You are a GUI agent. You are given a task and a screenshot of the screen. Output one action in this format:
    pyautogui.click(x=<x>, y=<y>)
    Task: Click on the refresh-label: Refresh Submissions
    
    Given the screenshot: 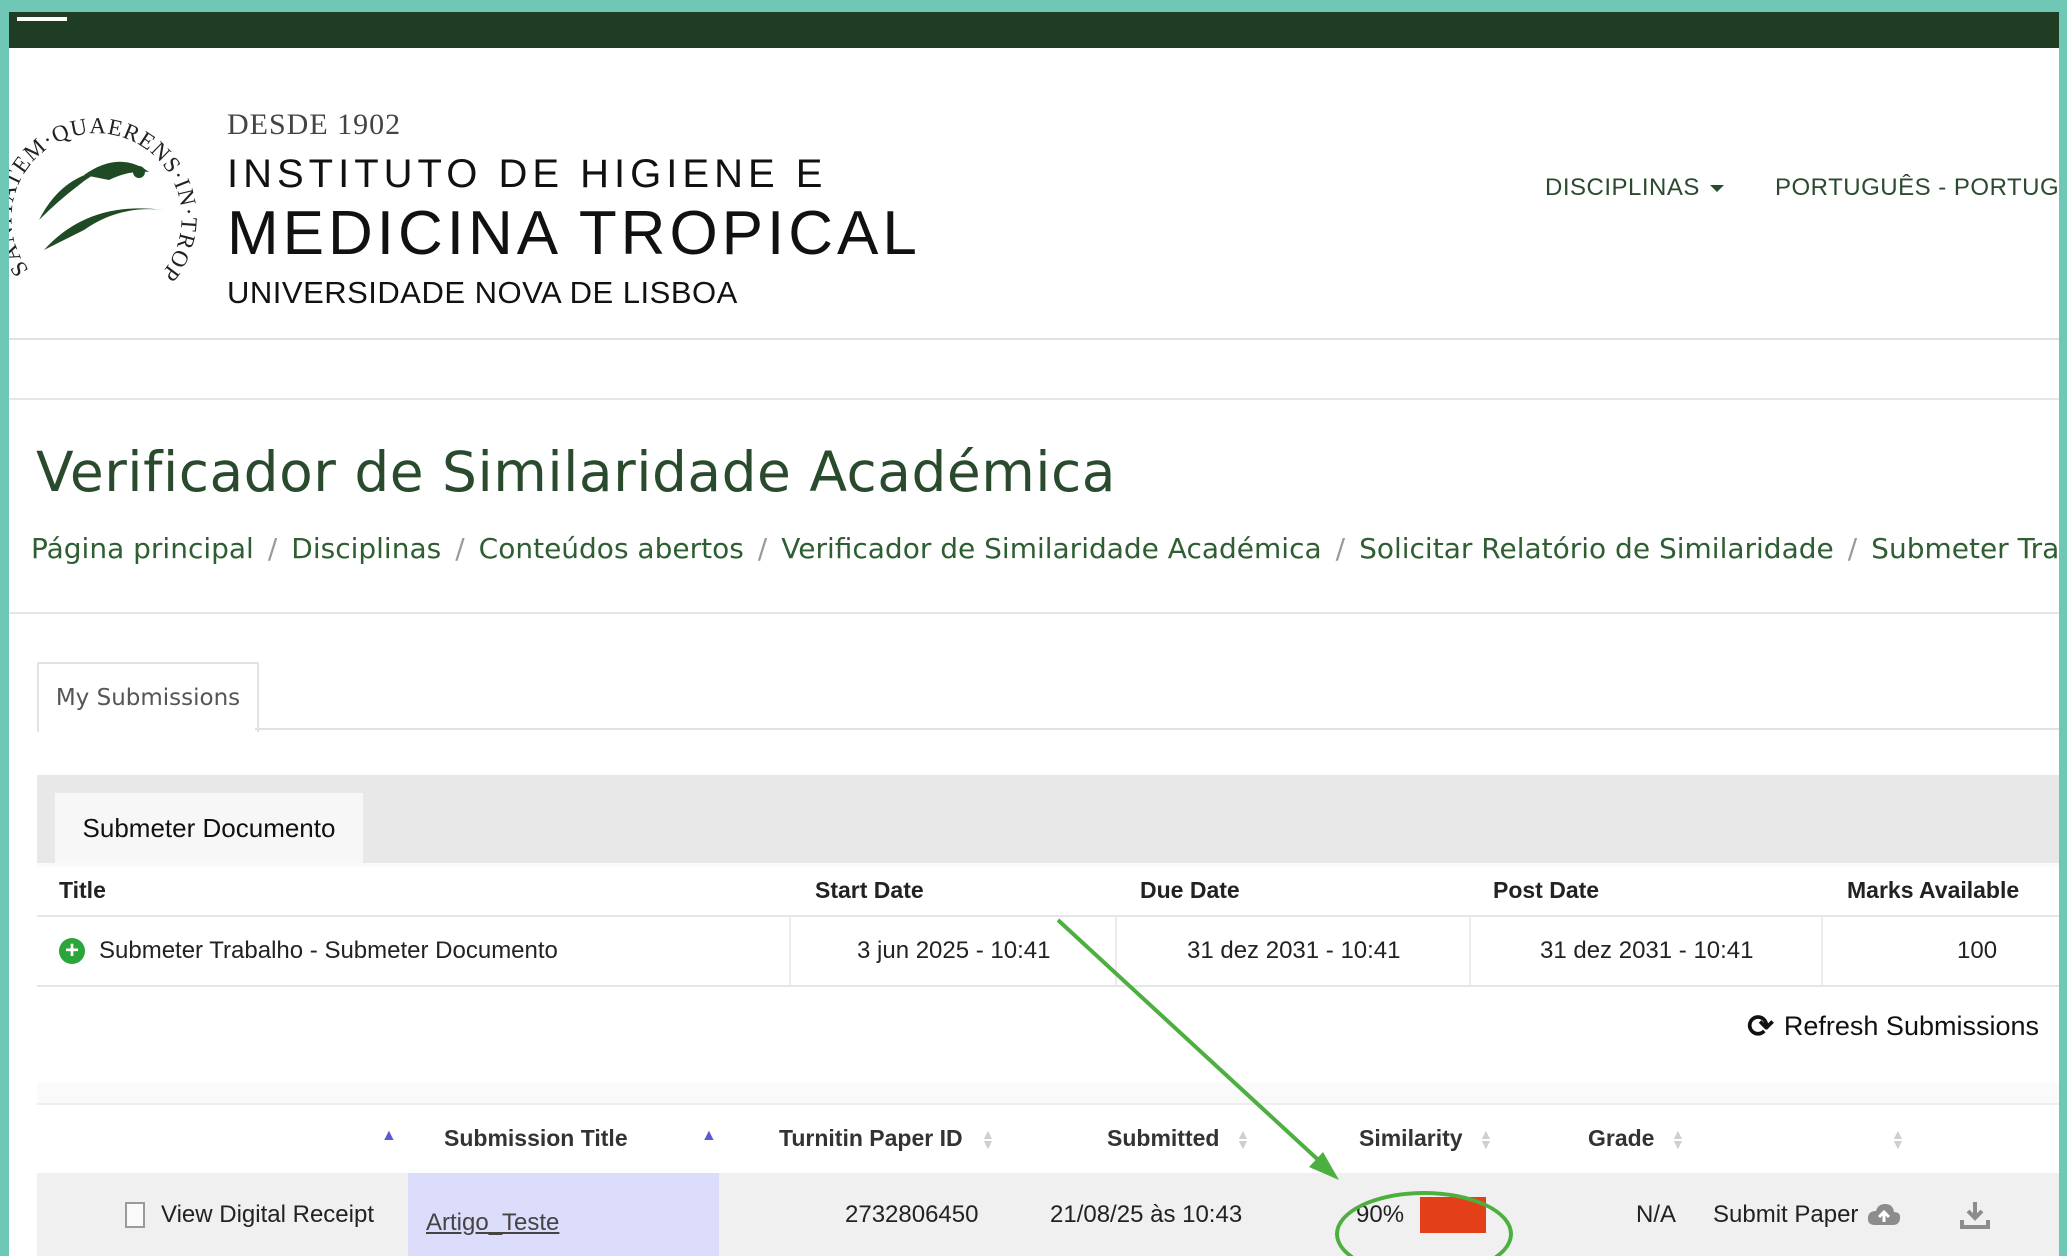 What is the action you would take?
    pyautogui.click(x=1911, y=1025)
    